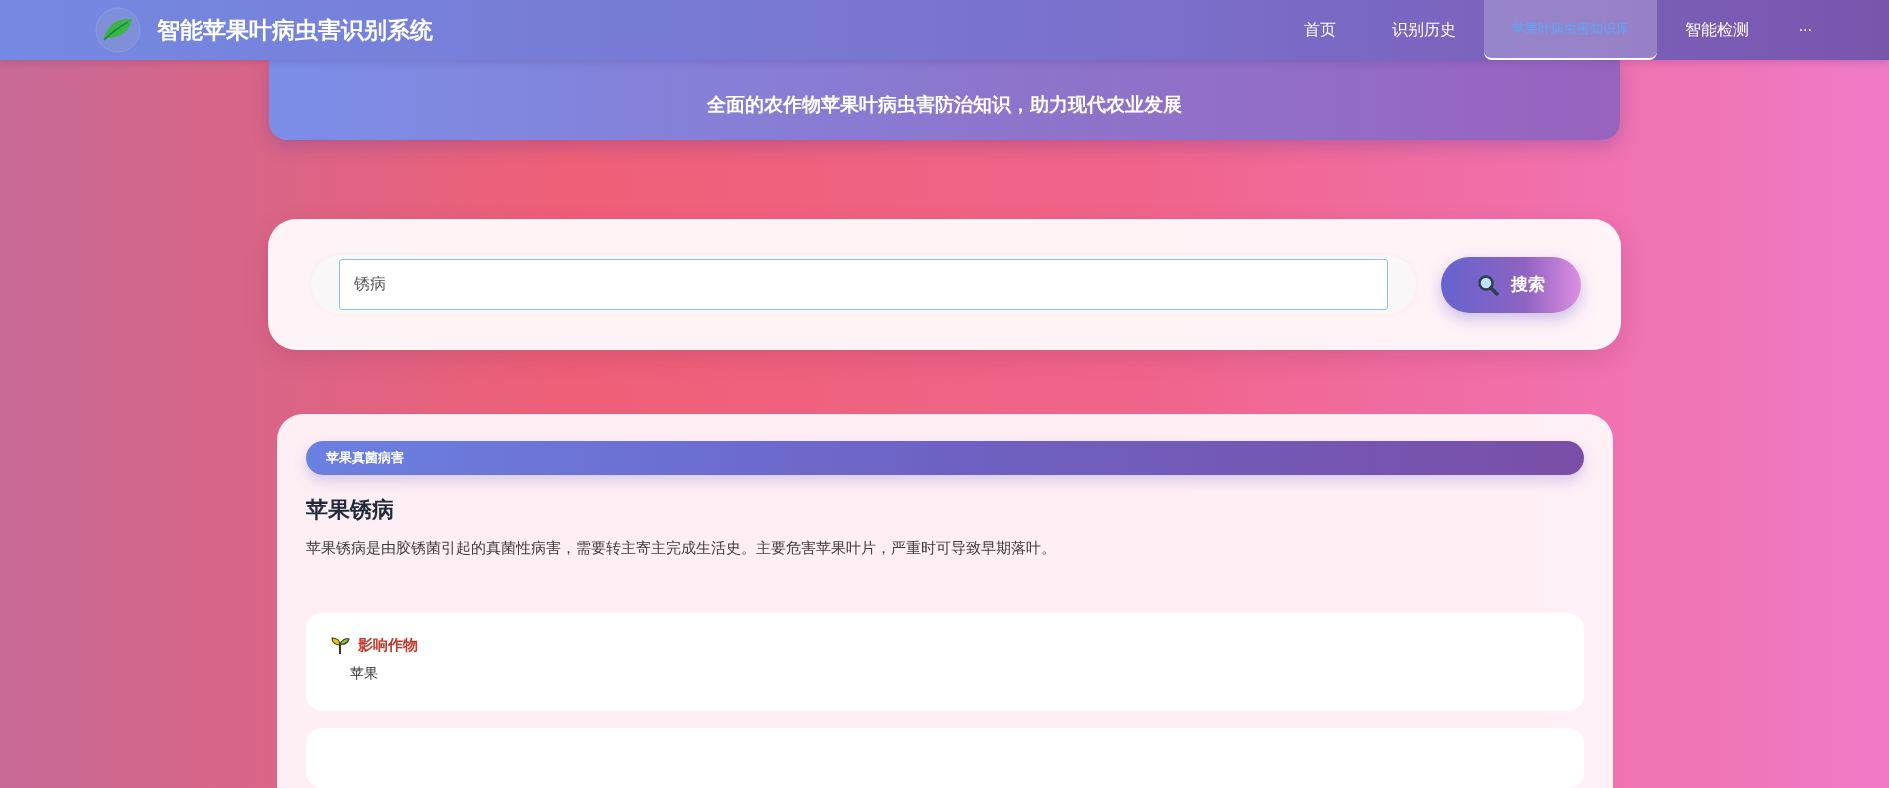 The image size is (1889, 788). Describe the element at coordinates (364, 674) in the screenshot. I see `section-value: 苹果` at that location.